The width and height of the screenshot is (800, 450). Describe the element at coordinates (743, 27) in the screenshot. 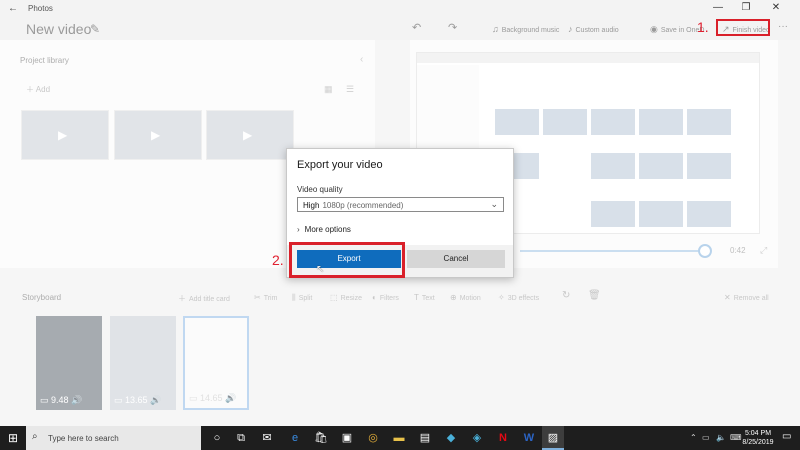

I see `finish-video-highlight` at that location.